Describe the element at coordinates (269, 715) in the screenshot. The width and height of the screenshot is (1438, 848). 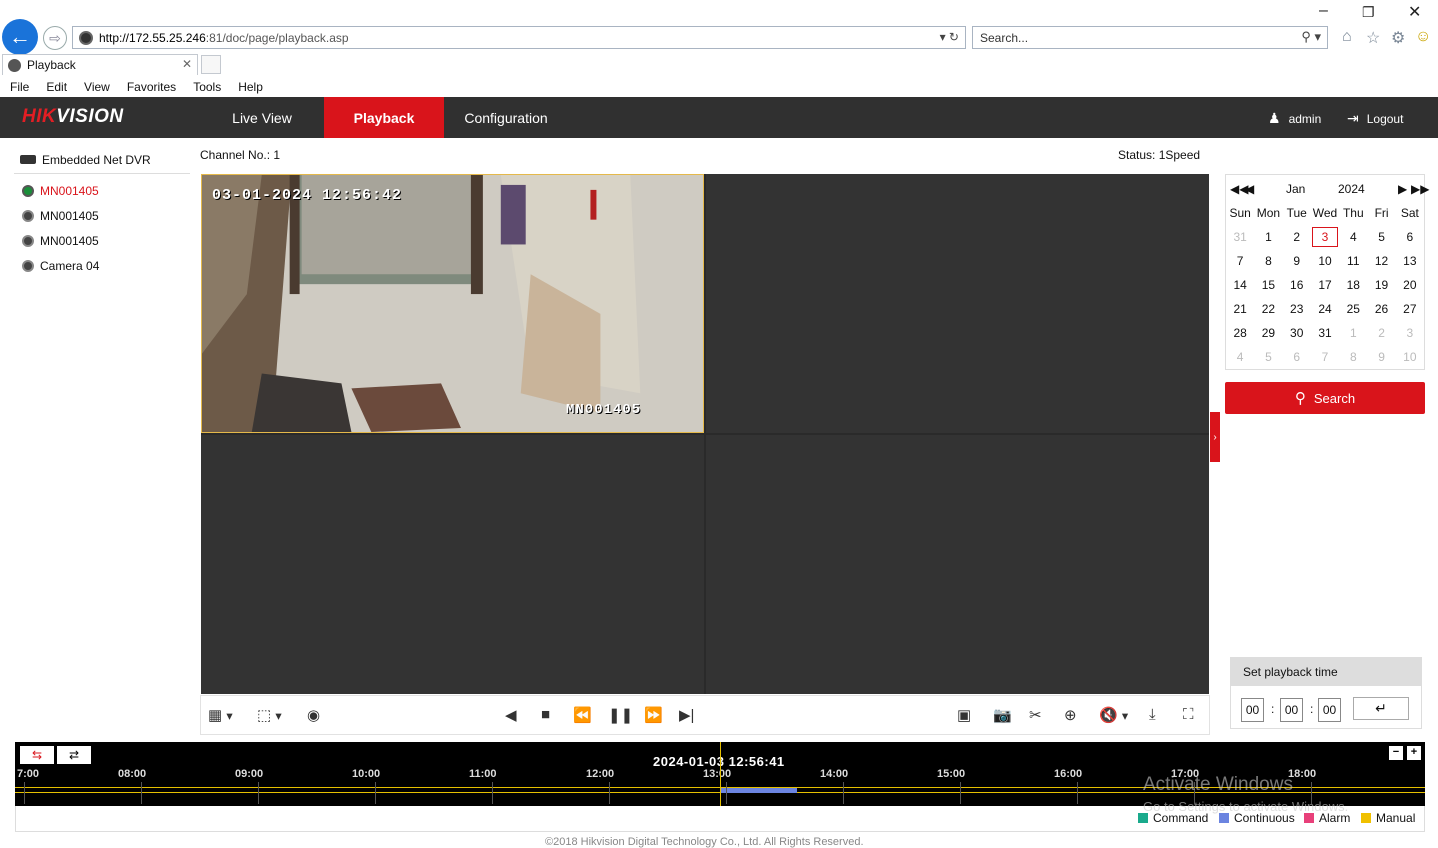
I see `window-select-icon: ⬚ ▾` at that location.